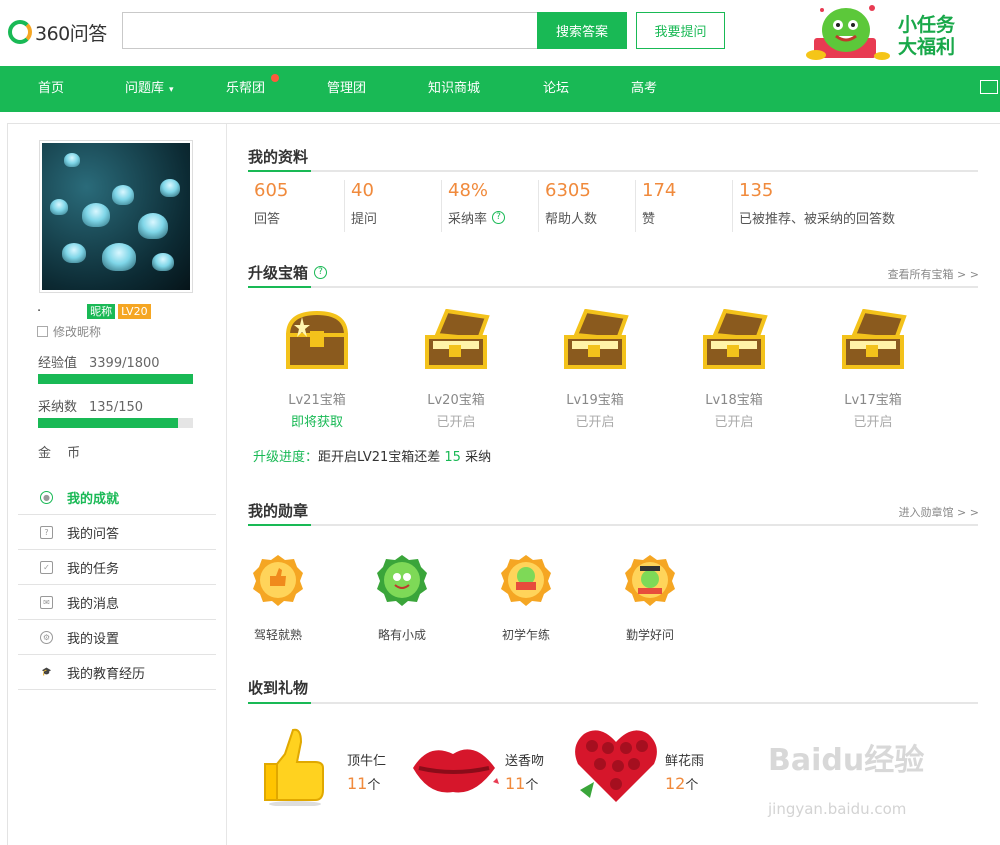 The image size is (1000, 845). Describe the element at coordinates (500, 89) in the screenshot. I see `main-nav: 首页 问题库 ▾ 乐帮团 管理团 知识商城 论坛 高考` at that location.